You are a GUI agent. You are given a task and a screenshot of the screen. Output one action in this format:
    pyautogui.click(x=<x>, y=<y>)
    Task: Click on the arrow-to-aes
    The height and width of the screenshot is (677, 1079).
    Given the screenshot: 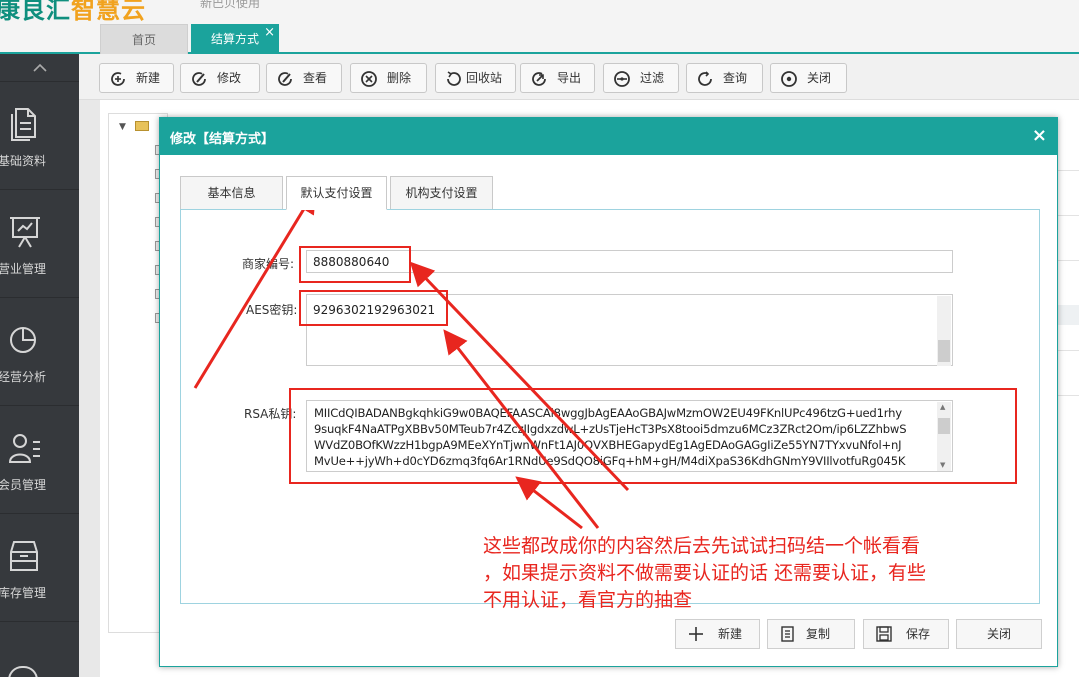 What is the action you would take?
    pyautogui.click(x=521, y=429)
    